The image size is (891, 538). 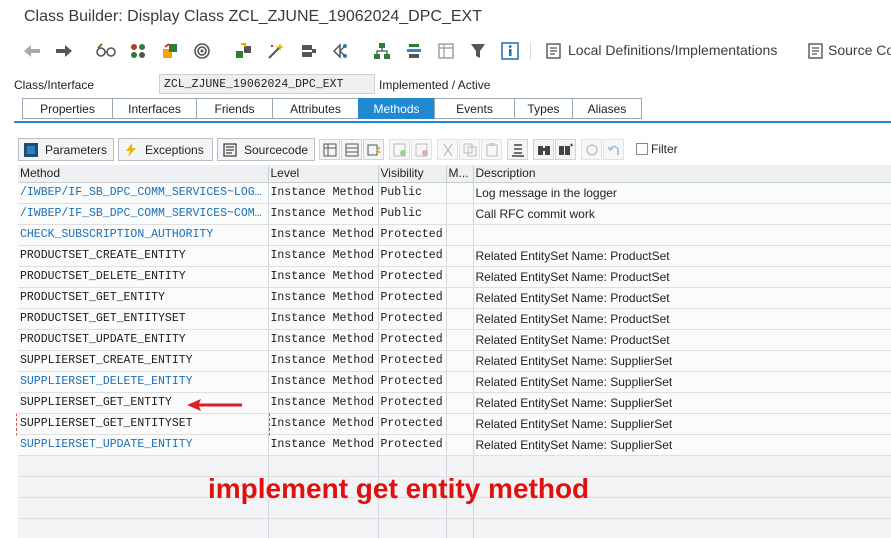 What do you see at coordinates (32, 51) in the screenshot?
I see `back-arrow-icon` at bounding box center [32, 51].